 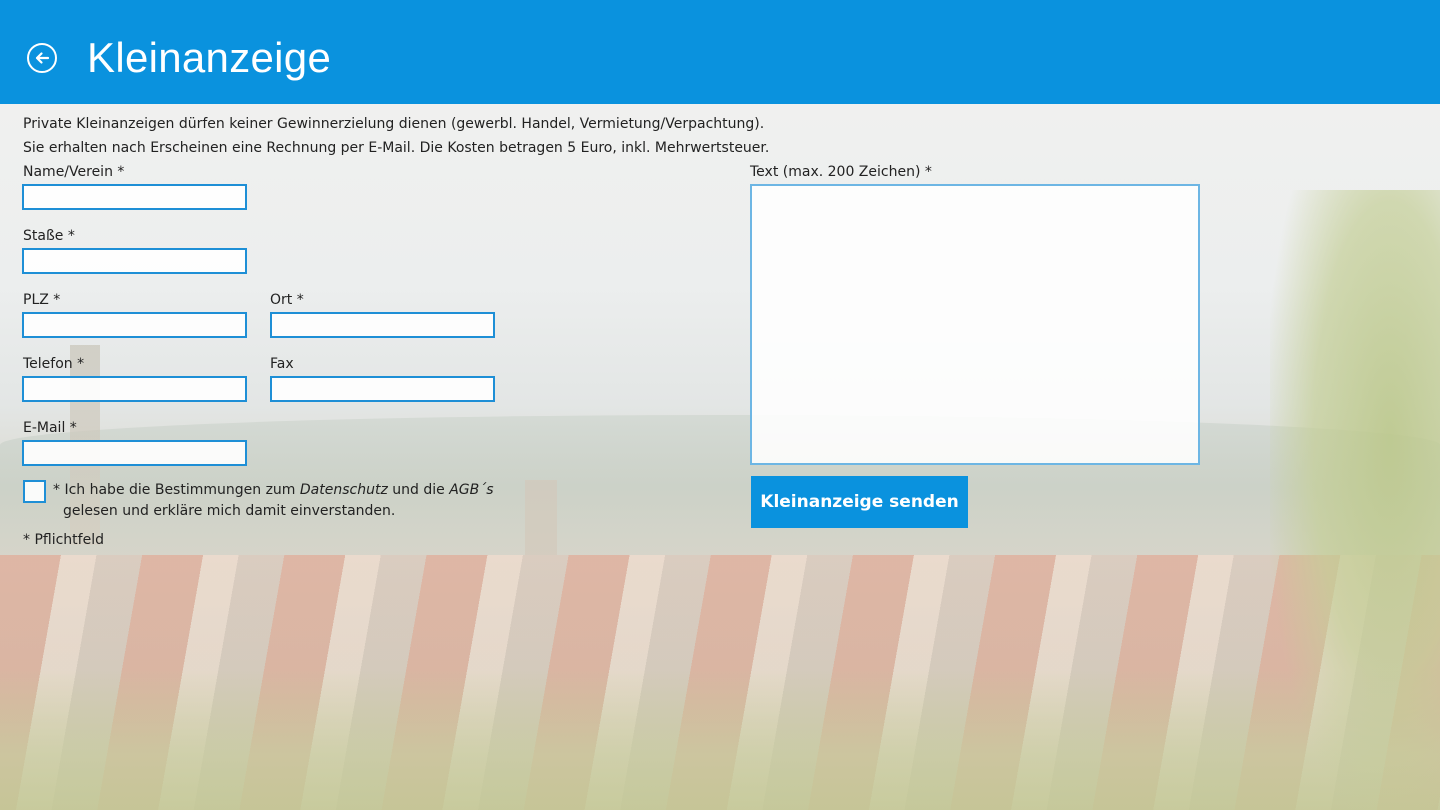 I want to click on submit-ad-button: Kleinanzeige senden, so click(x=859, y=502).